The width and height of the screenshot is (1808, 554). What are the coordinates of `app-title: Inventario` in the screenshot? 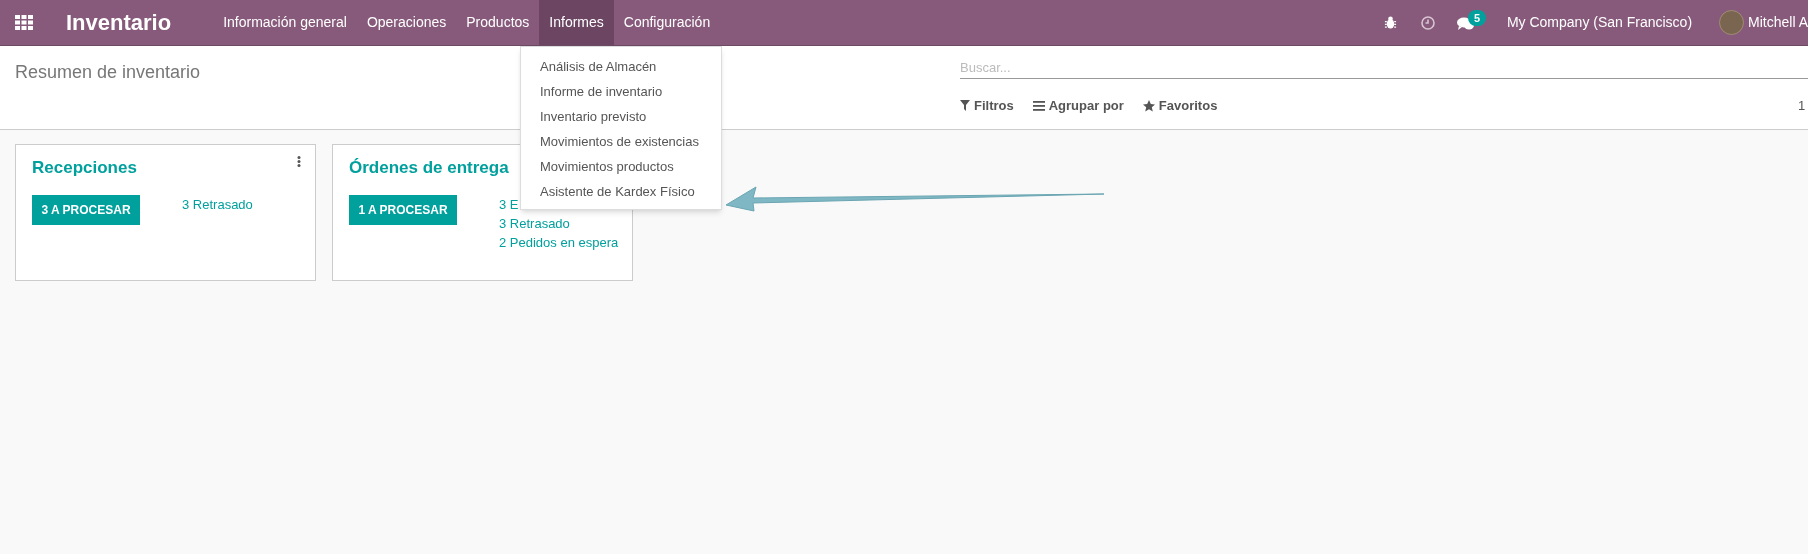 It's located at (119, 23).